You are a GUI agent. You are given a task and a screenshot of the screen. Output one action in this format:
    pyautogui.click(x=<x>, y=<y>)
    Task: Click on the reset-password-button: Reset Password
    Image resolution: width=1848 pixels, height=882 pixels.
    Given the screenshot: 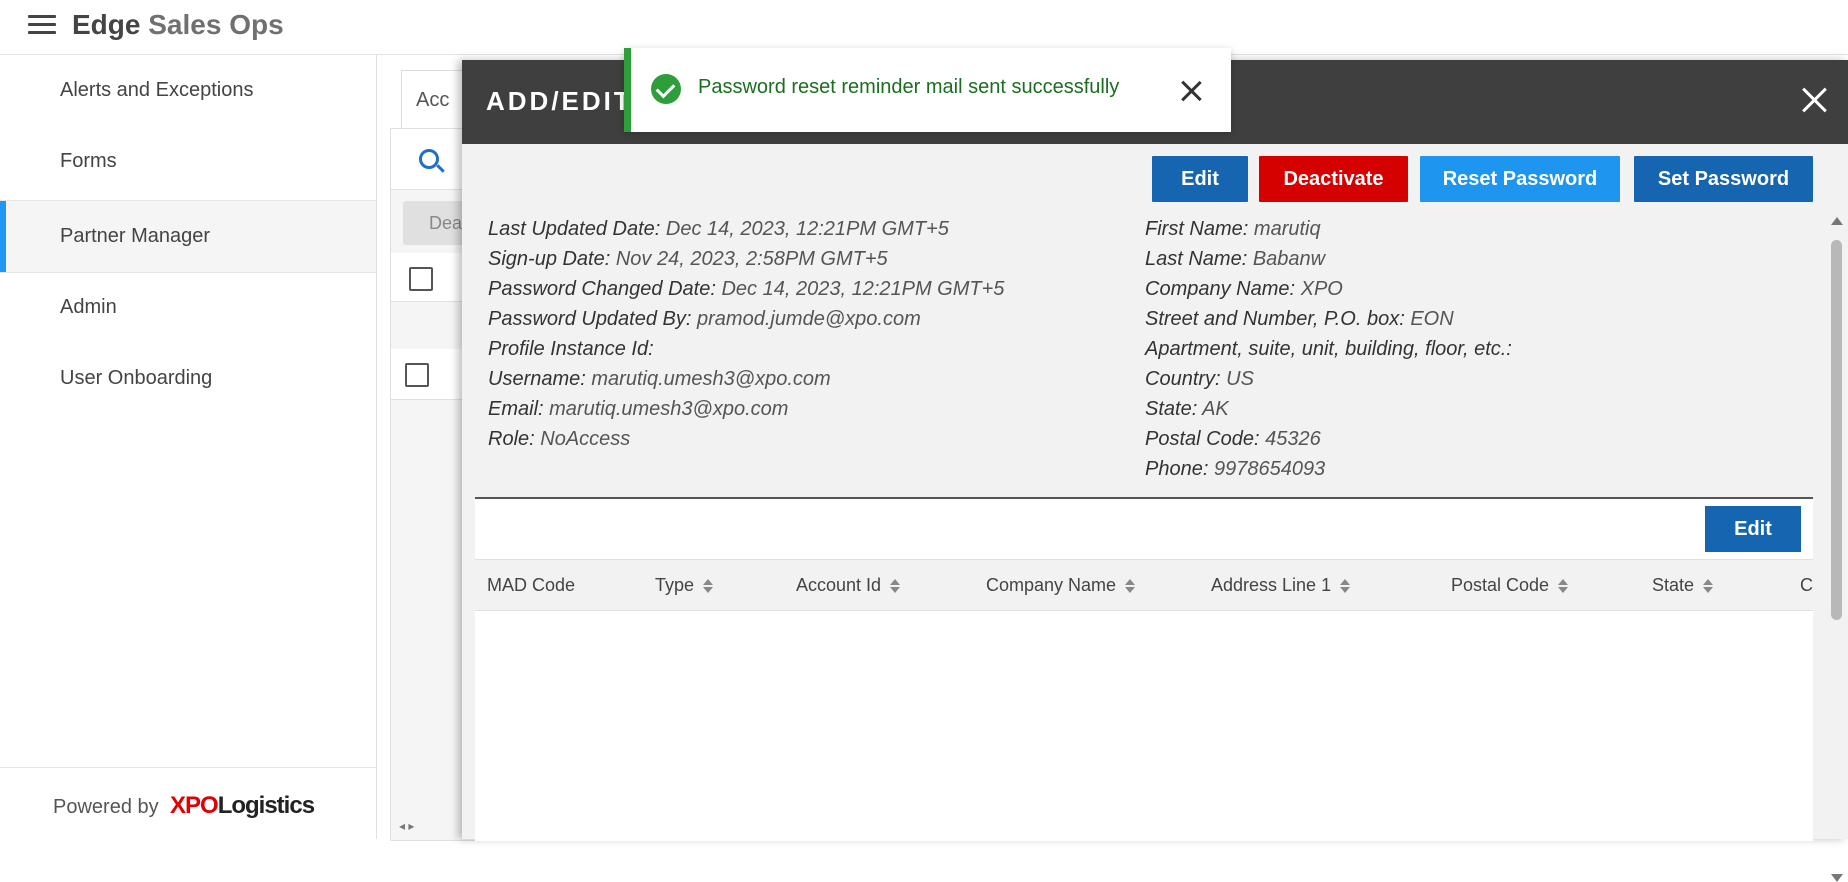 What is the action you would take?
    pyautogui.click(x=1520, y=179)
    